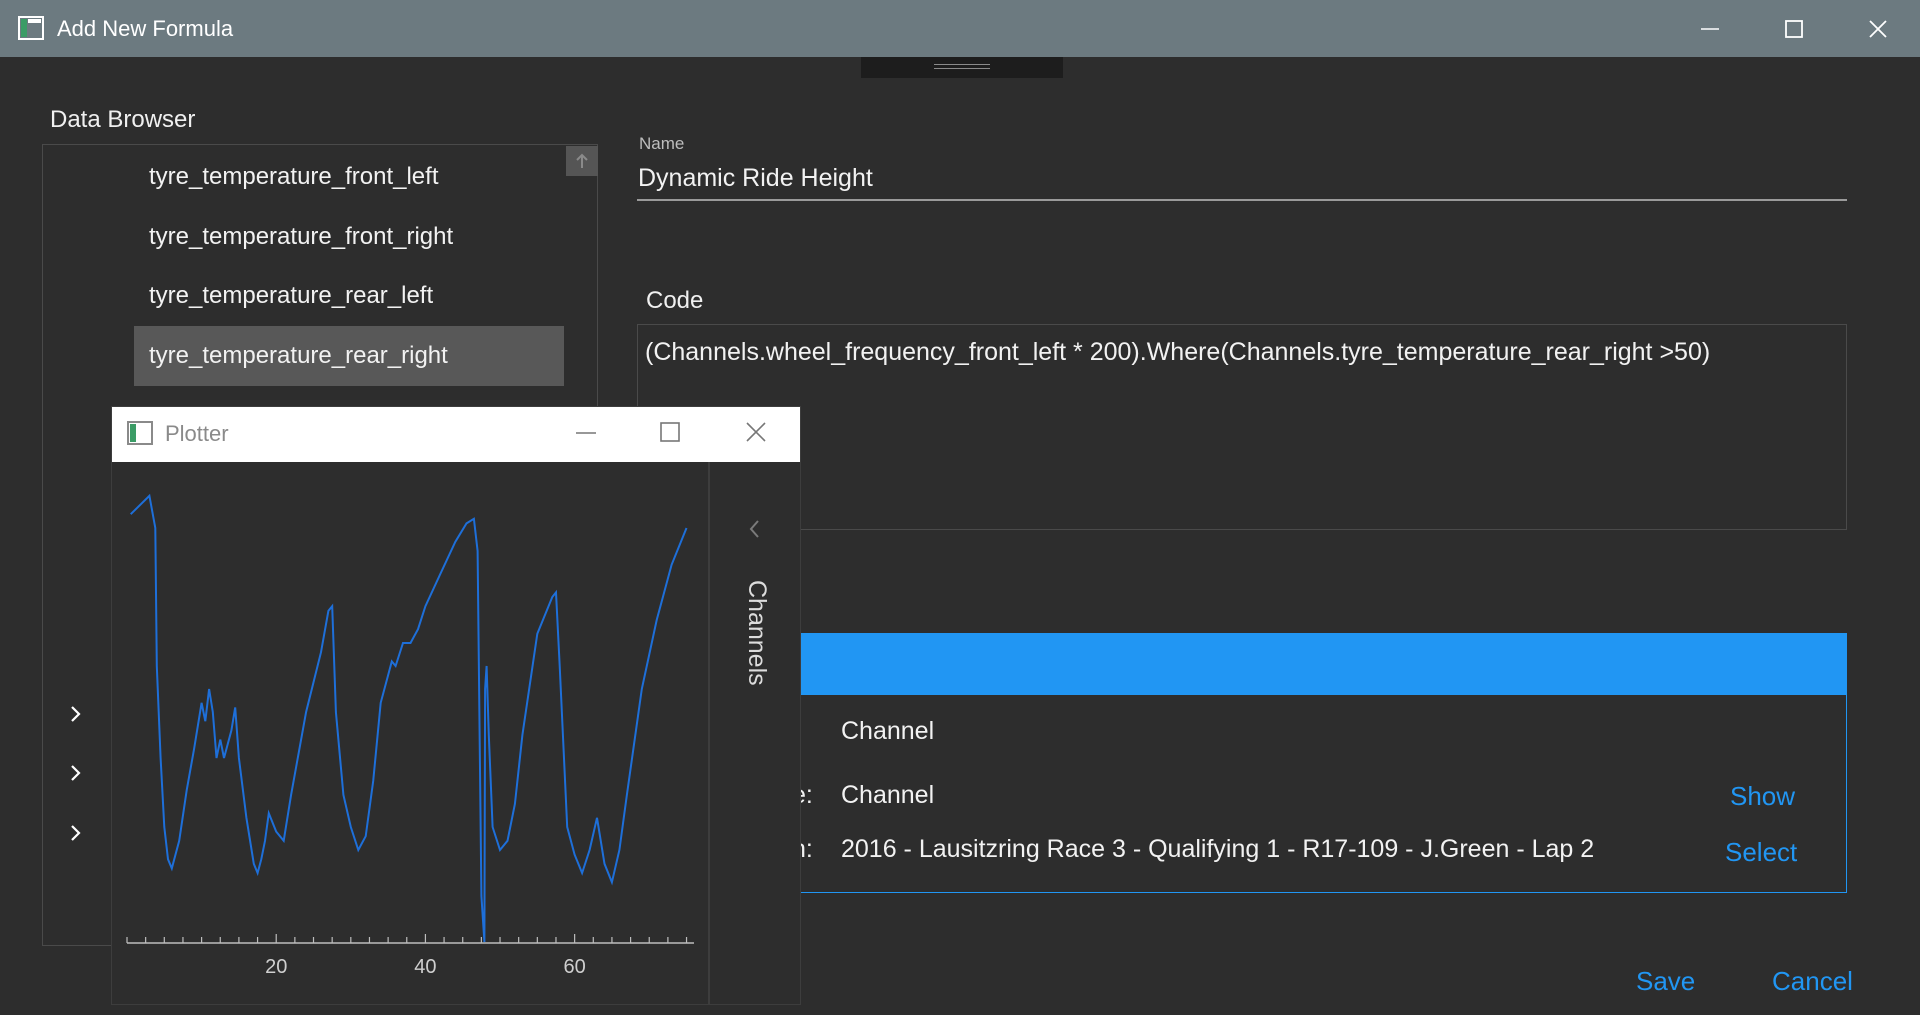 The height and width of the screenshot is (1015, 1920). Describe the element at coordinates (410, 956) in the screenshot. I see `x-axis: 20 40 60` at that location.